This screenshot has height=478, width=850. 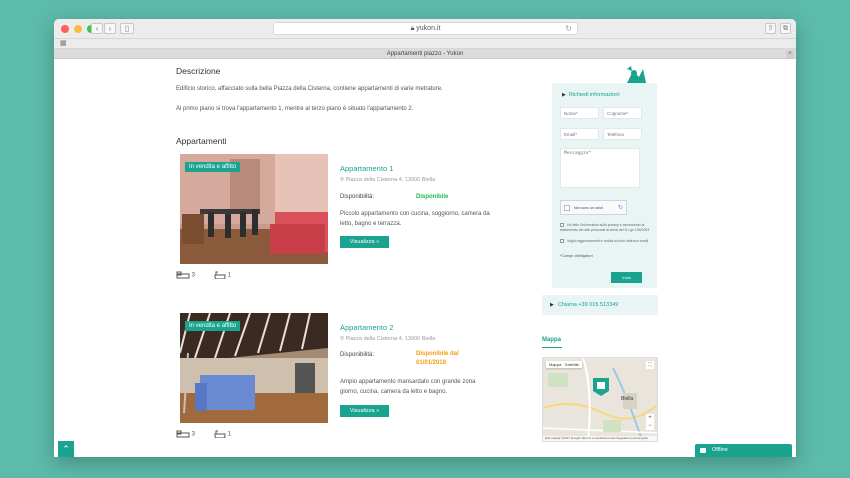 What do you see at coordinates (388, 180) in the screenshot?
I see `apartment-1-address: ⚲ Piazza della Cisterna 4, 13900 Biella` at bounding box center [388, 180].